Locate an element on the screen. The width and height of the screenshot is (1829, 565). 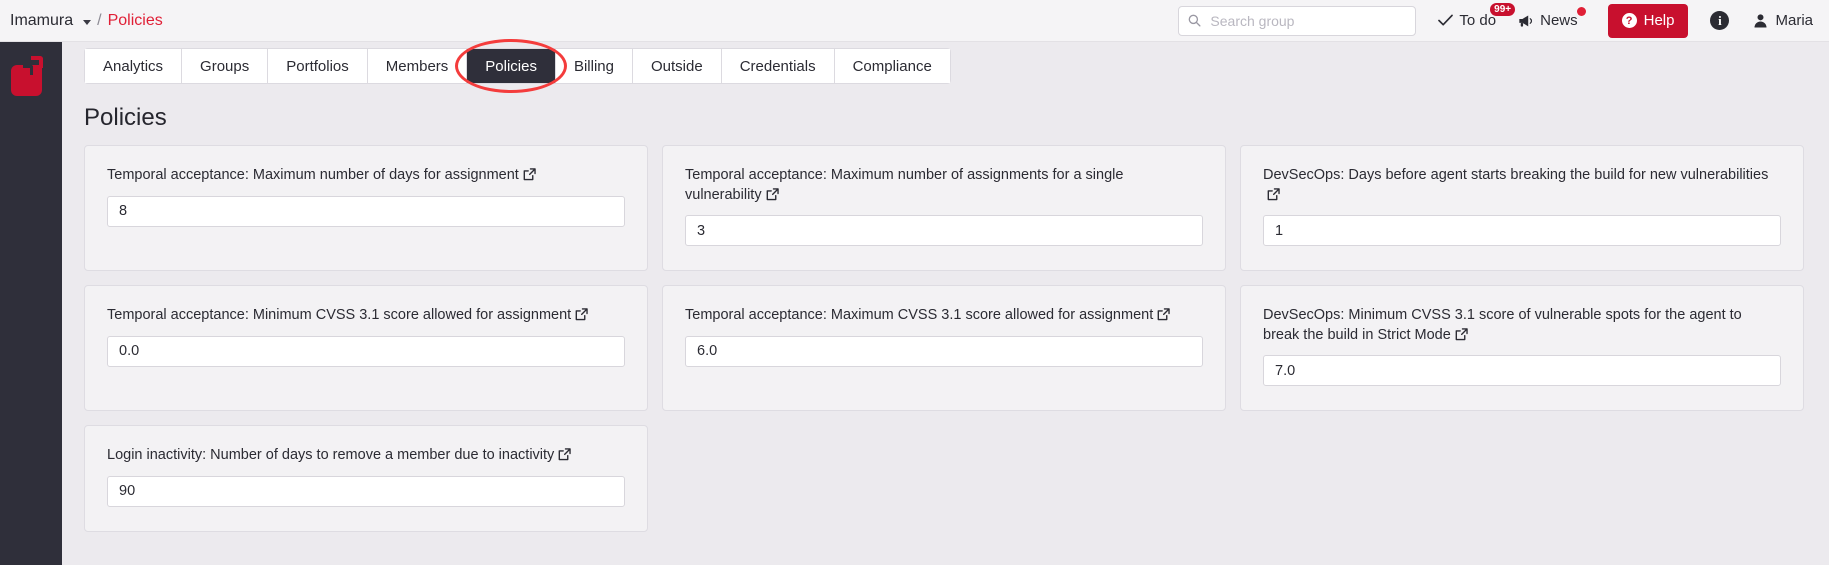
tab-label: Policies is located at coordinates (511, 66).